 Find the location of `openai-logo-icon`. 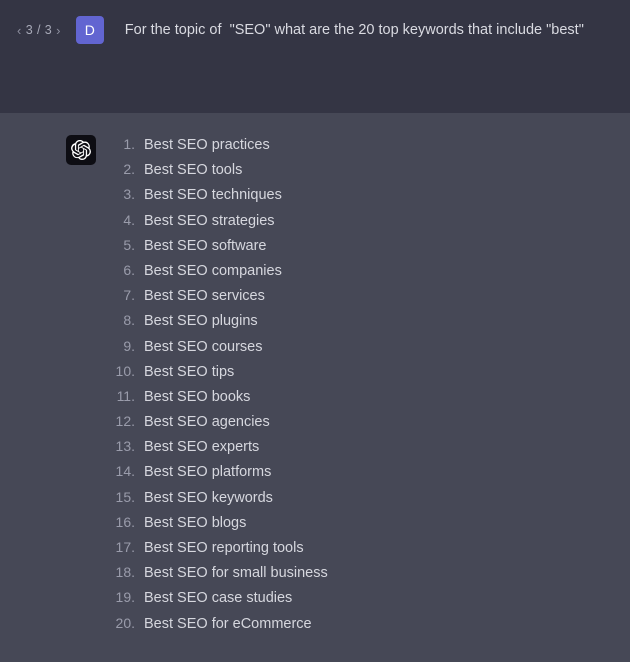

openai-logo-icon is located at coordinates (81, 150).